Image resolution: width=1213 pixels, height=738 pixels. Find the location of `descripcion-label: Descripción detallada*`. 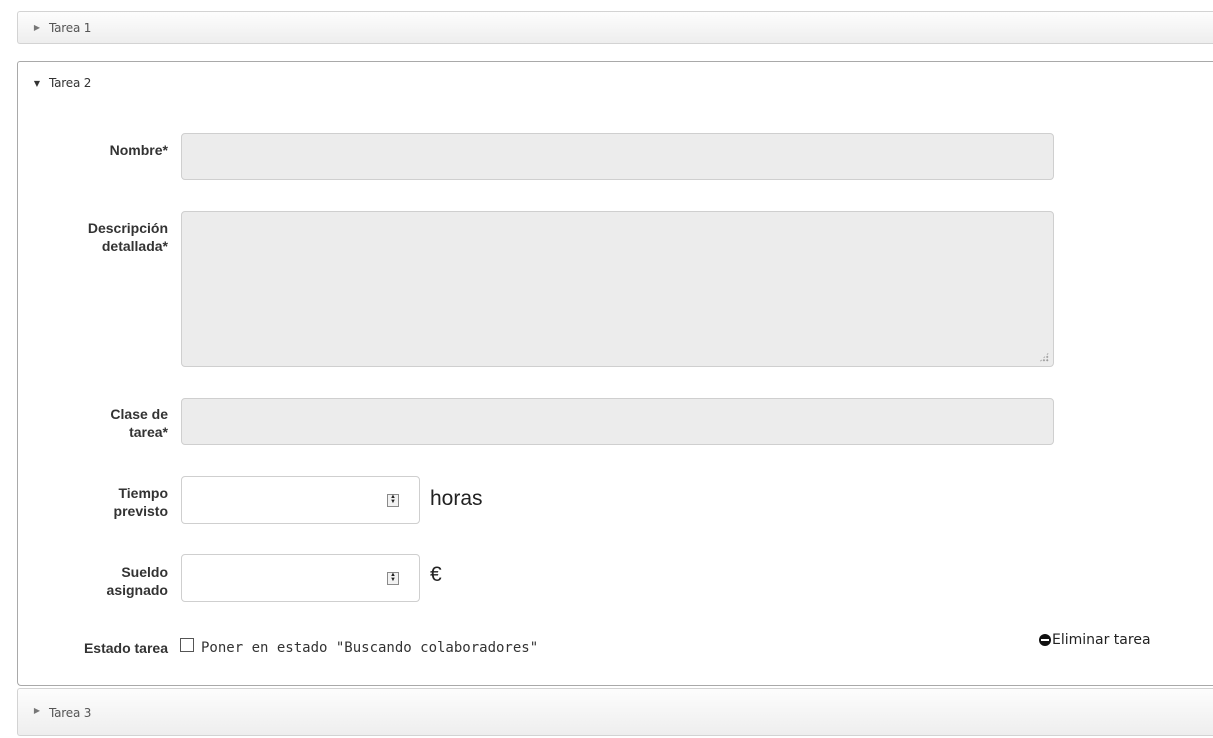

descripcion-label: Descripción detallada* is located at coordinates (127, 237).